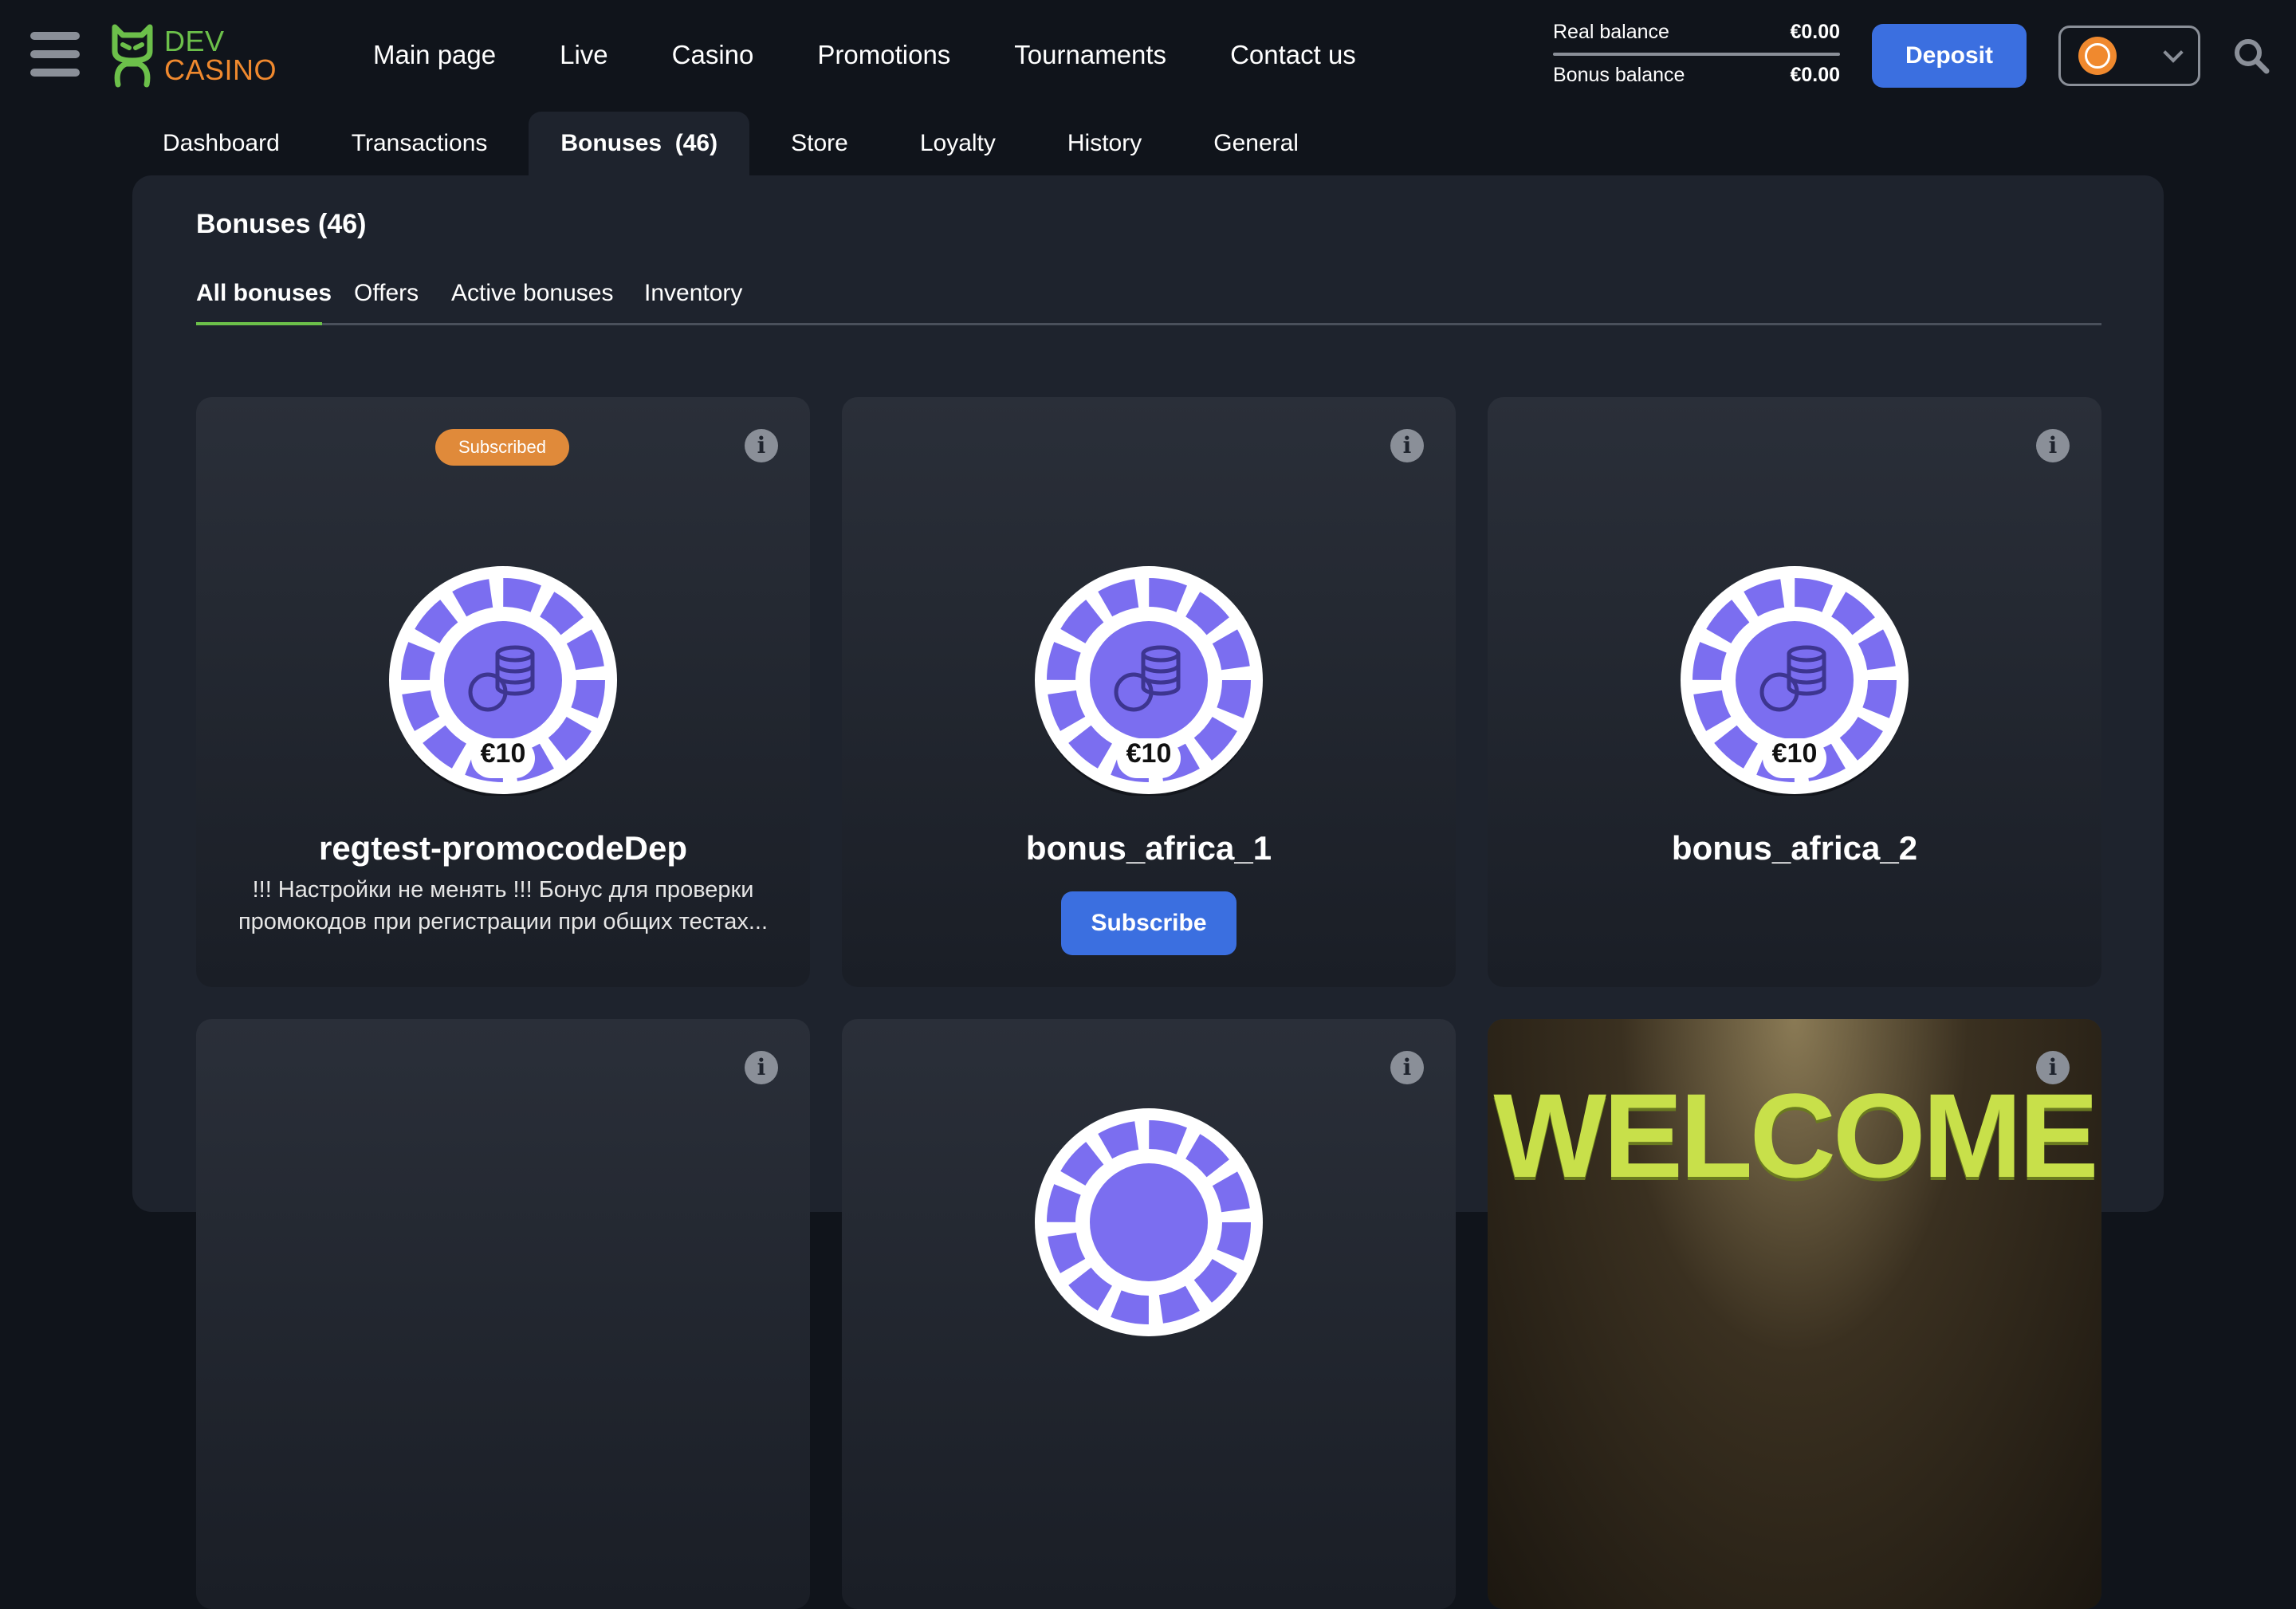 The image size is (2296, 1609). What do you see at coordinates (1949, 56) in the screenshot?
I see `deposit-button: Deposit` at bounding box center [1949, 56].